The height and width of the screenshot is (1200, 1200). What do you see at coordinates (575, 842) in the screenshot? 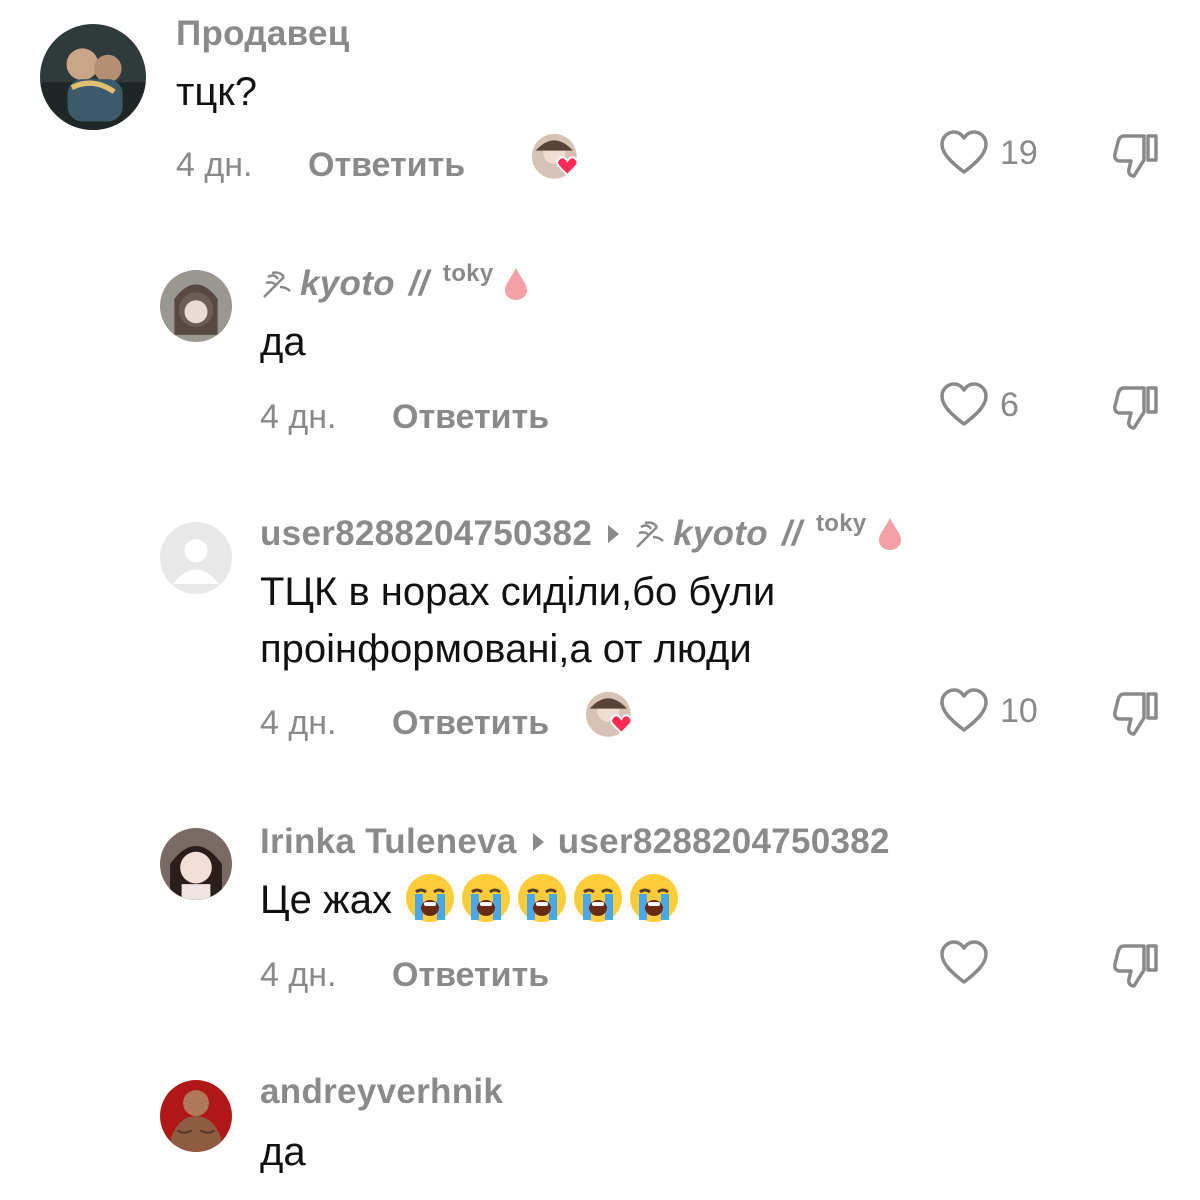
I see `username: Irinka Tuleneva user8288204750382` at bounding box center [575, 842].